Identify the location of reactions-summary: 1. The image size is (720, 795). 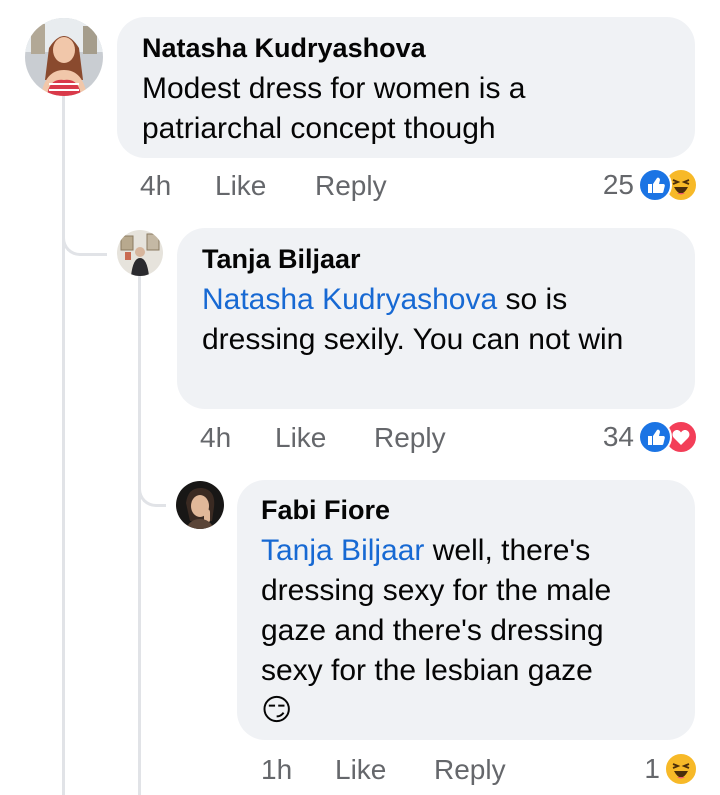
(671, 769).